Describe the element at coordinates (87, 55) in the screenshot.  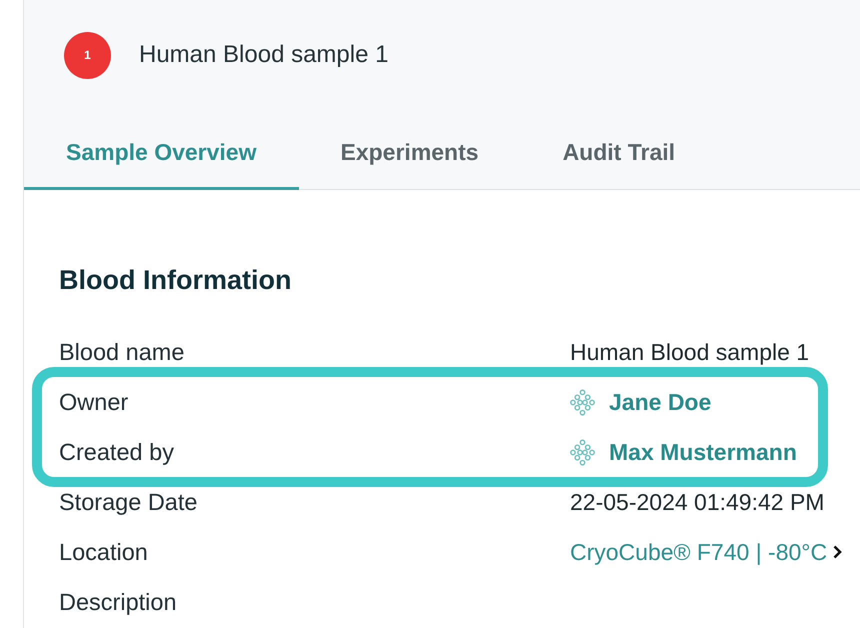
I see `number-badge: 1` at that location.